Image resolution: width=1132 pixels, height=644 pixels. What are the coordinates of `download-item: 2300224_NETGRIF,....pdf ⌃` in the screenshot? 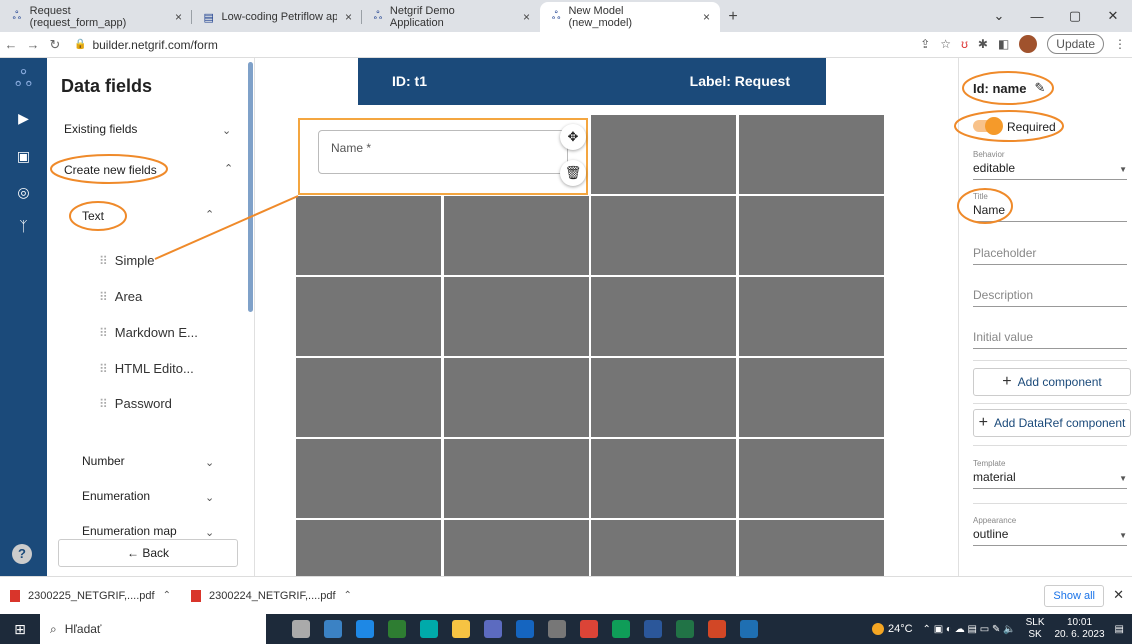 It's located at (271, 595).